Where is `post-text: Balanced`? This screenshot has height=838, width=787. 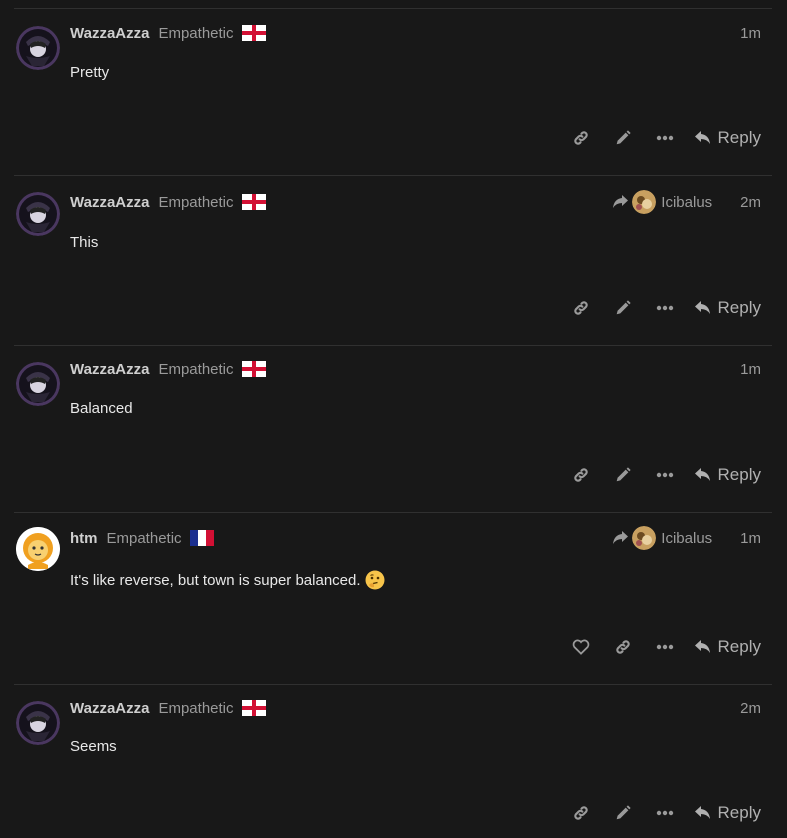
post-text: Balanced is located at coordinates (101, 408).